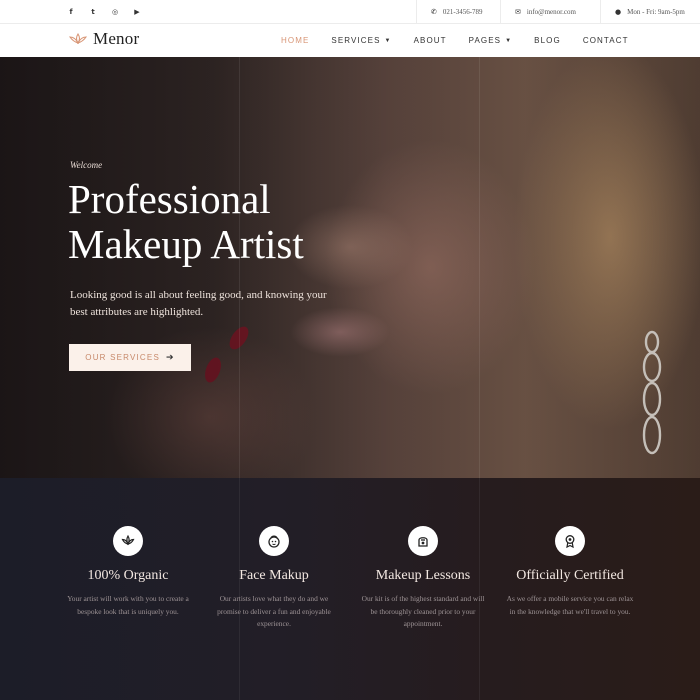  What do you see at coordinates (122, 357) in the screenshot?
I see `our-services-label: OUR SERVICES` at bounding box center [122, 357].